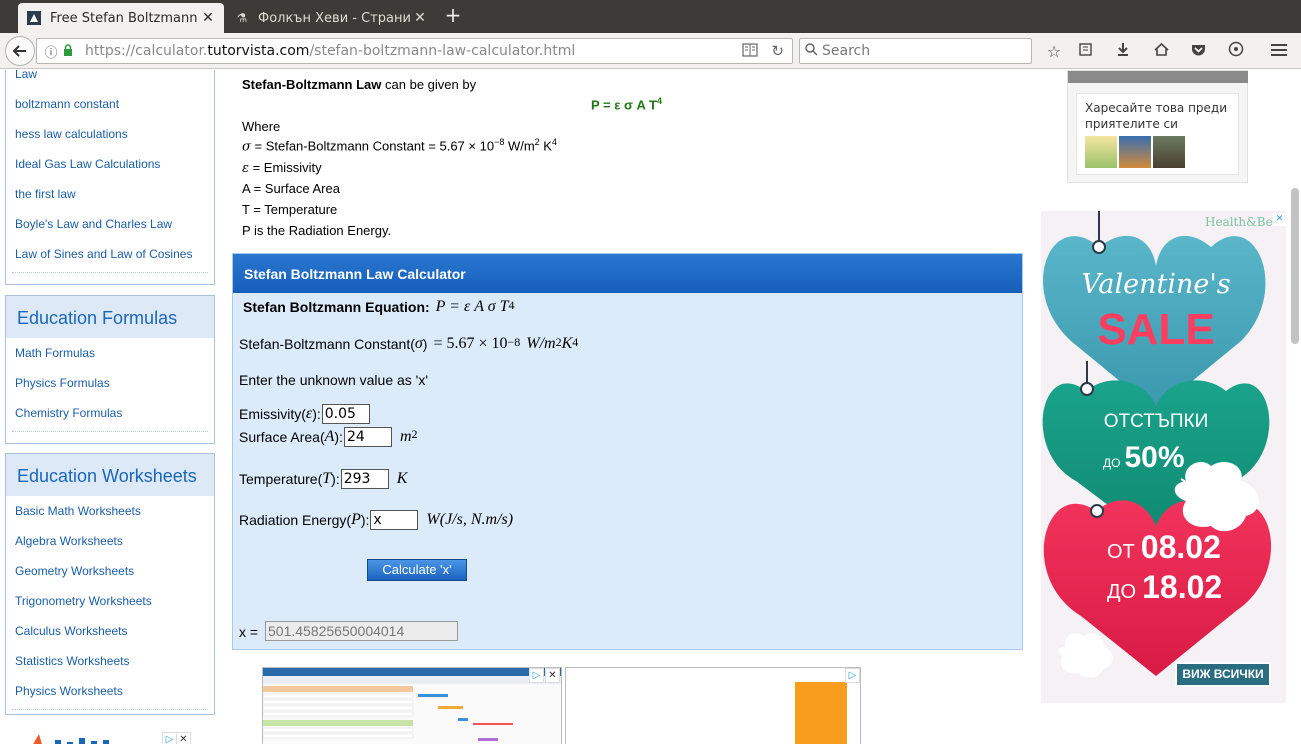  What do you see at coordinates (110, 254) in the screenshot?
I see `sidebar-link: Law of Sines and Law of Cosines` at bounding box center [110, 254].